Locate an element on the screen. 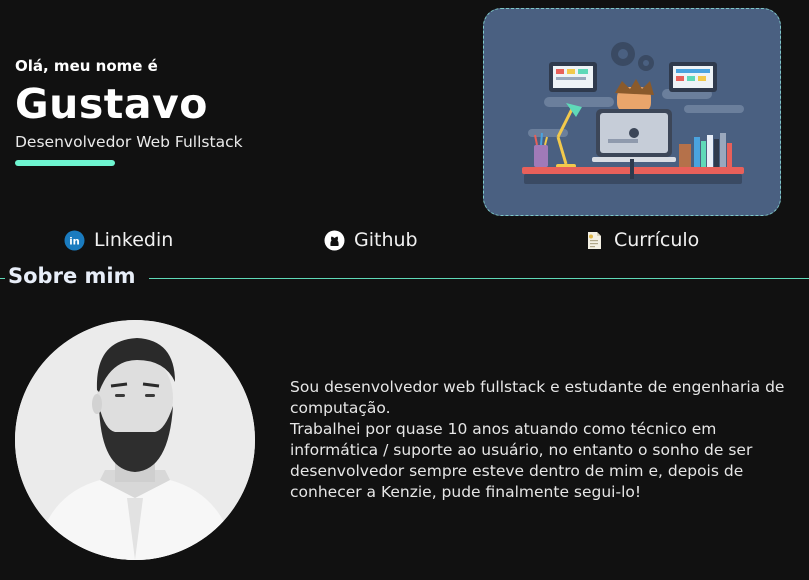 This screenshot has width=809, height=580. hero-underline is located at coordinates (65, 163).